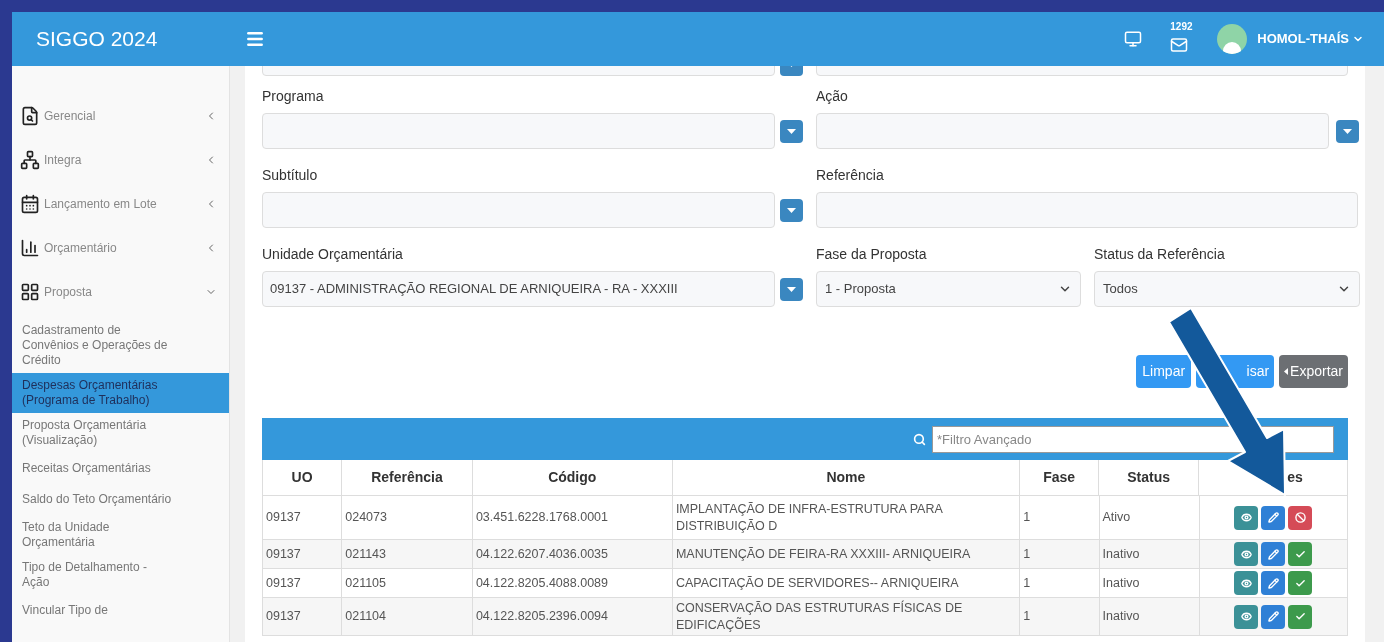 The image size is (1384, 642). I want to click on group-label: Proposta, so click(69, 292).